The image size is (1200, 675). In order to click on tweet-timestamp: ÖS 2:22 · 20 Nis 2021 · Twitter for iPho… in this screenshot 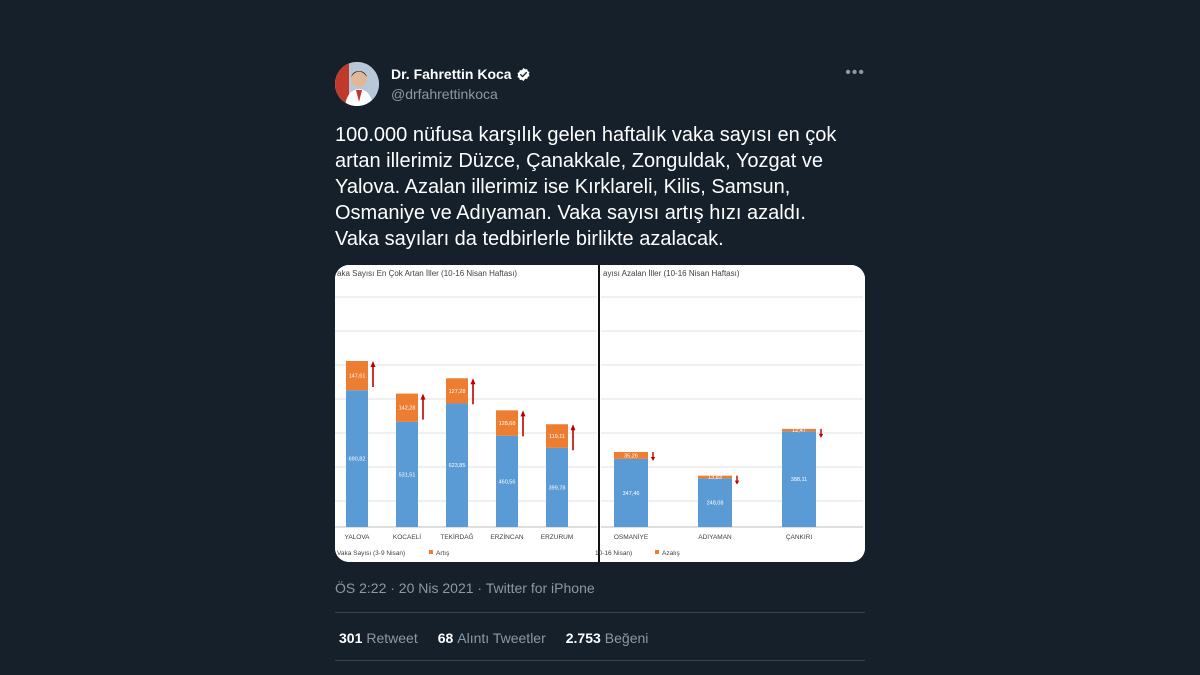, I will do `click(465, 588)`.